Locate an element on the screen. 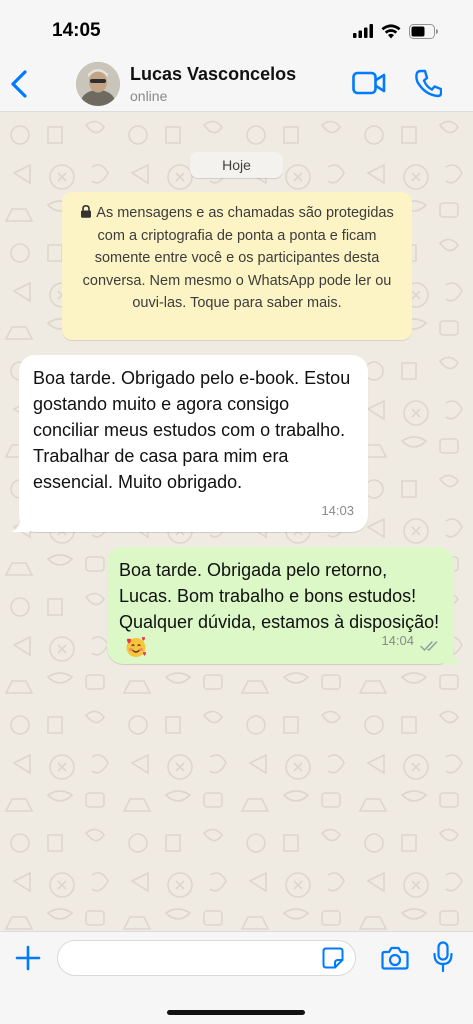  message-input is located at coordinates (206, 958).